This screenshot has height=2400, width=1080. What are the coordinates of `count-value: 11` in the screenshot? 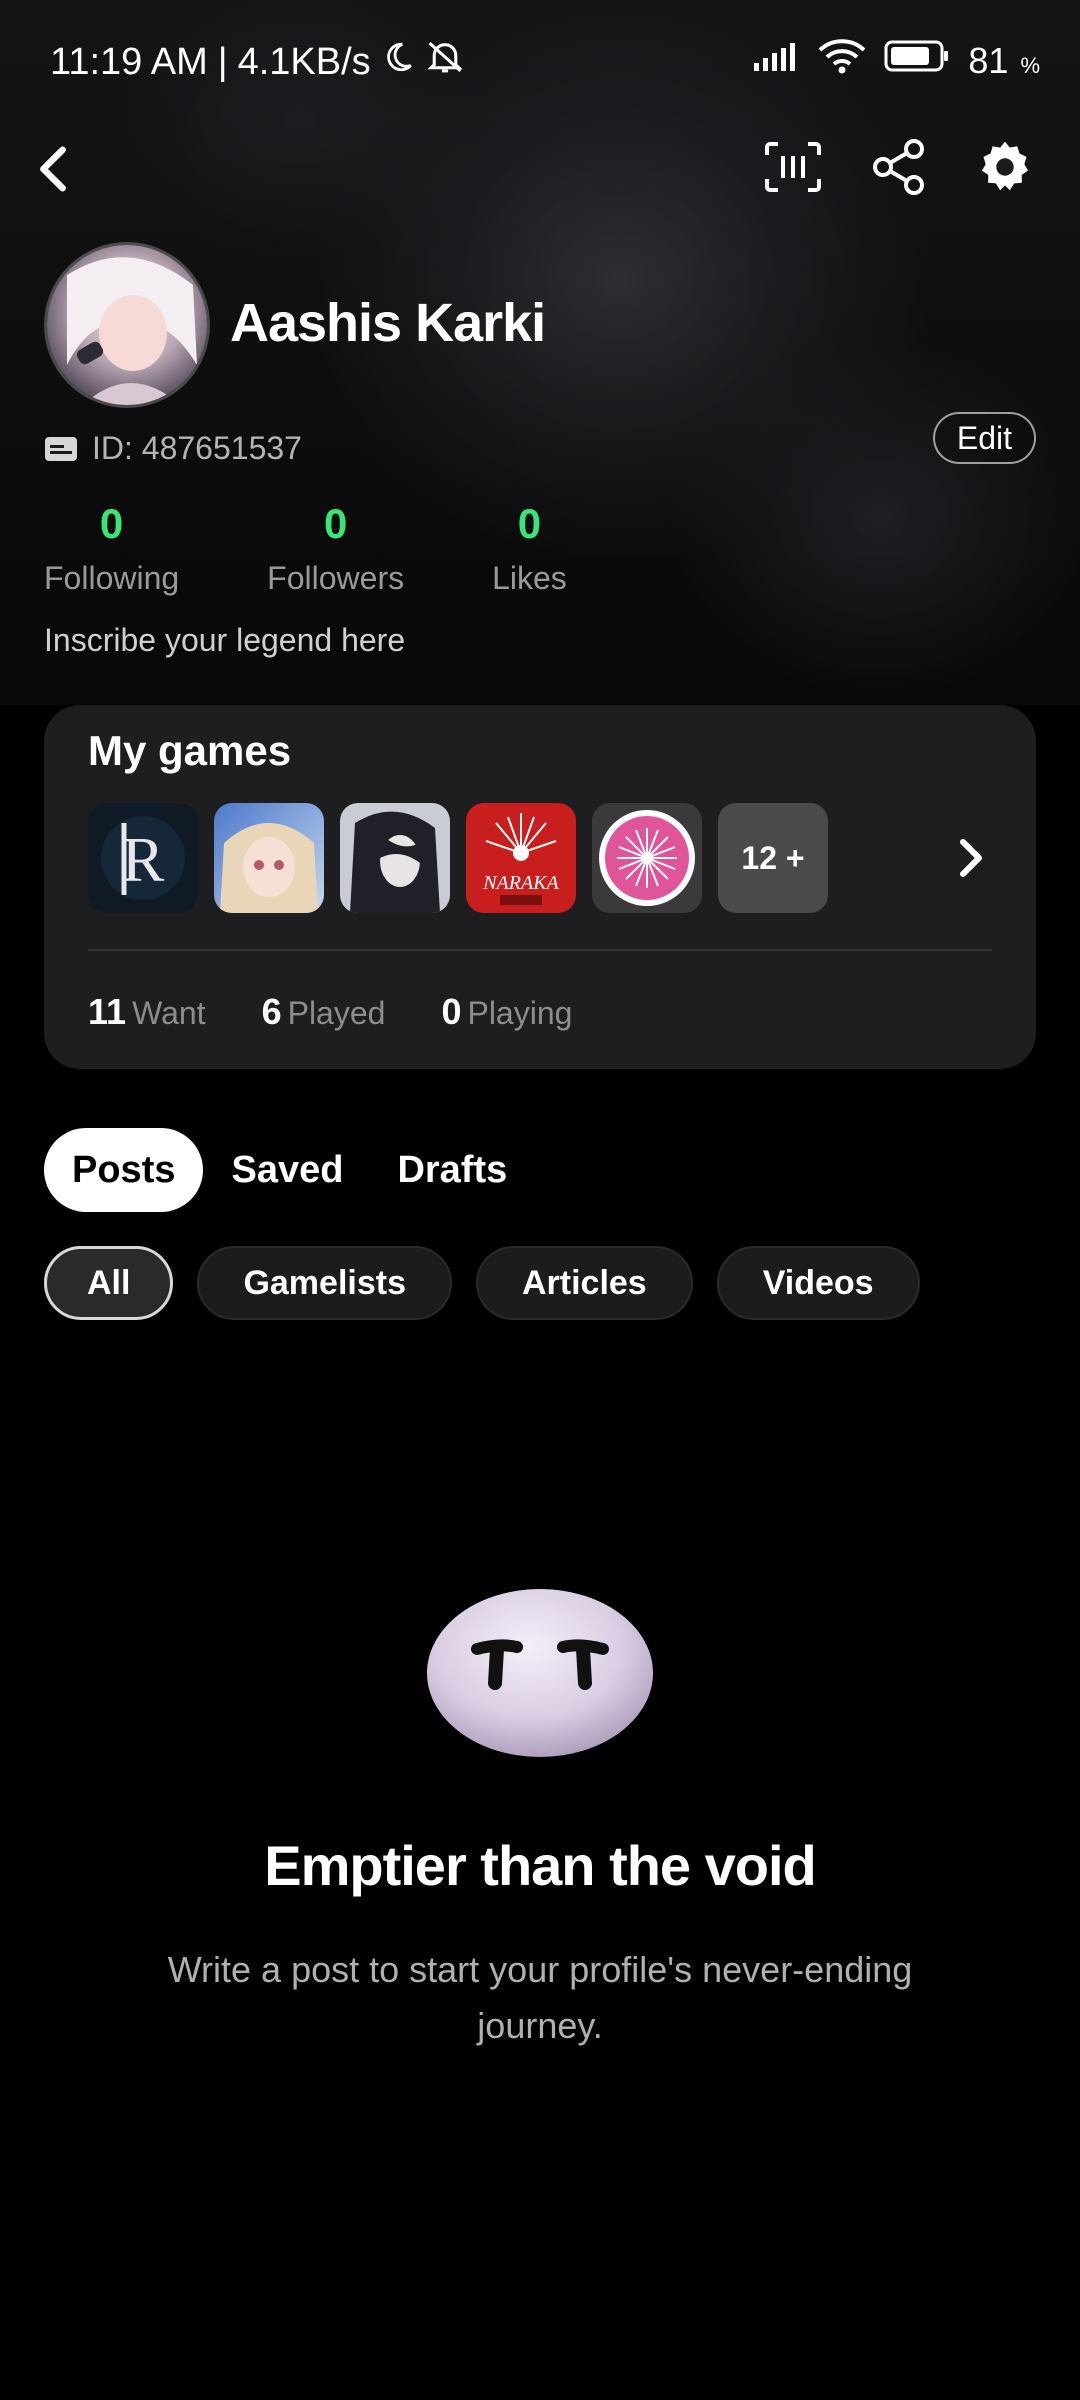 It's located at (107, 1011).